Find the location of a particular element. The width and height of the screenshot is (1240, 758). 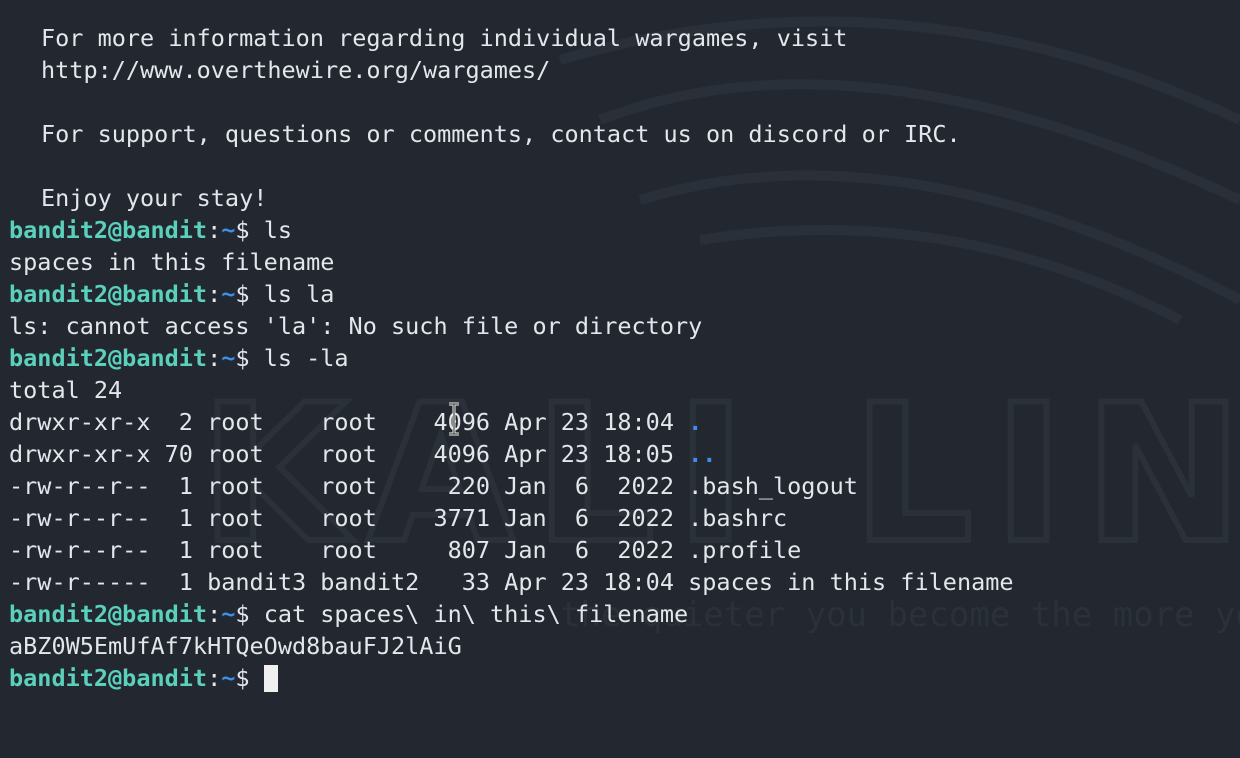

output-line: total 24 is located at coordinates (66, 390).